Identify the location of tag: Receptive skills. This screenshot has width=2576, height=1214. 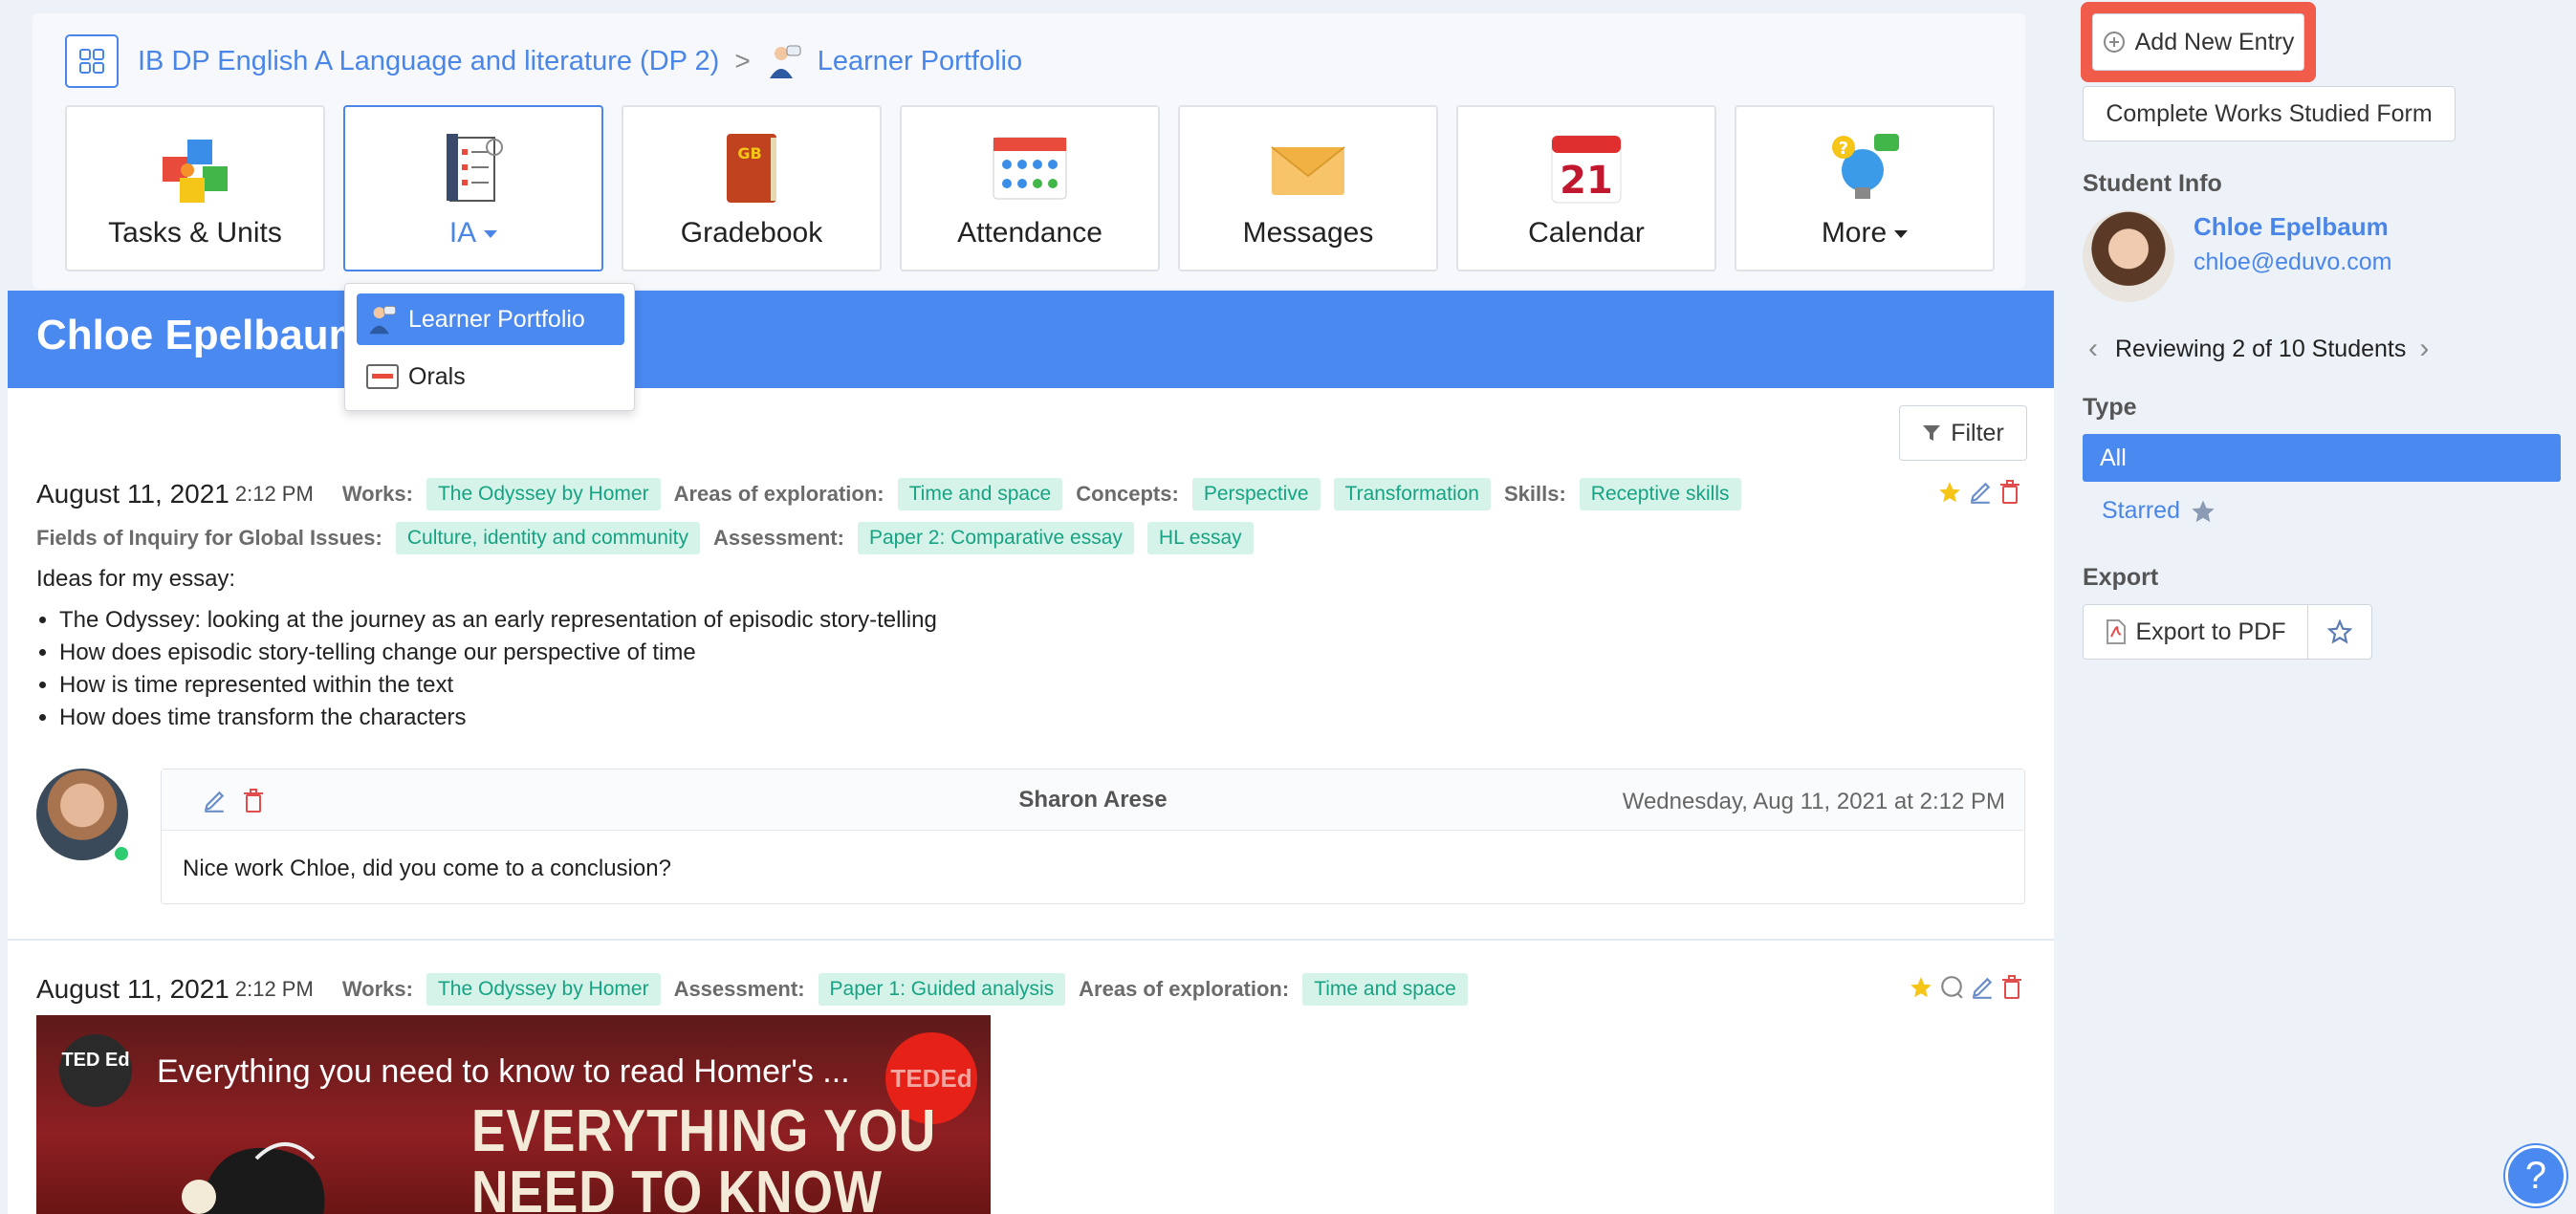
(1660, 494).